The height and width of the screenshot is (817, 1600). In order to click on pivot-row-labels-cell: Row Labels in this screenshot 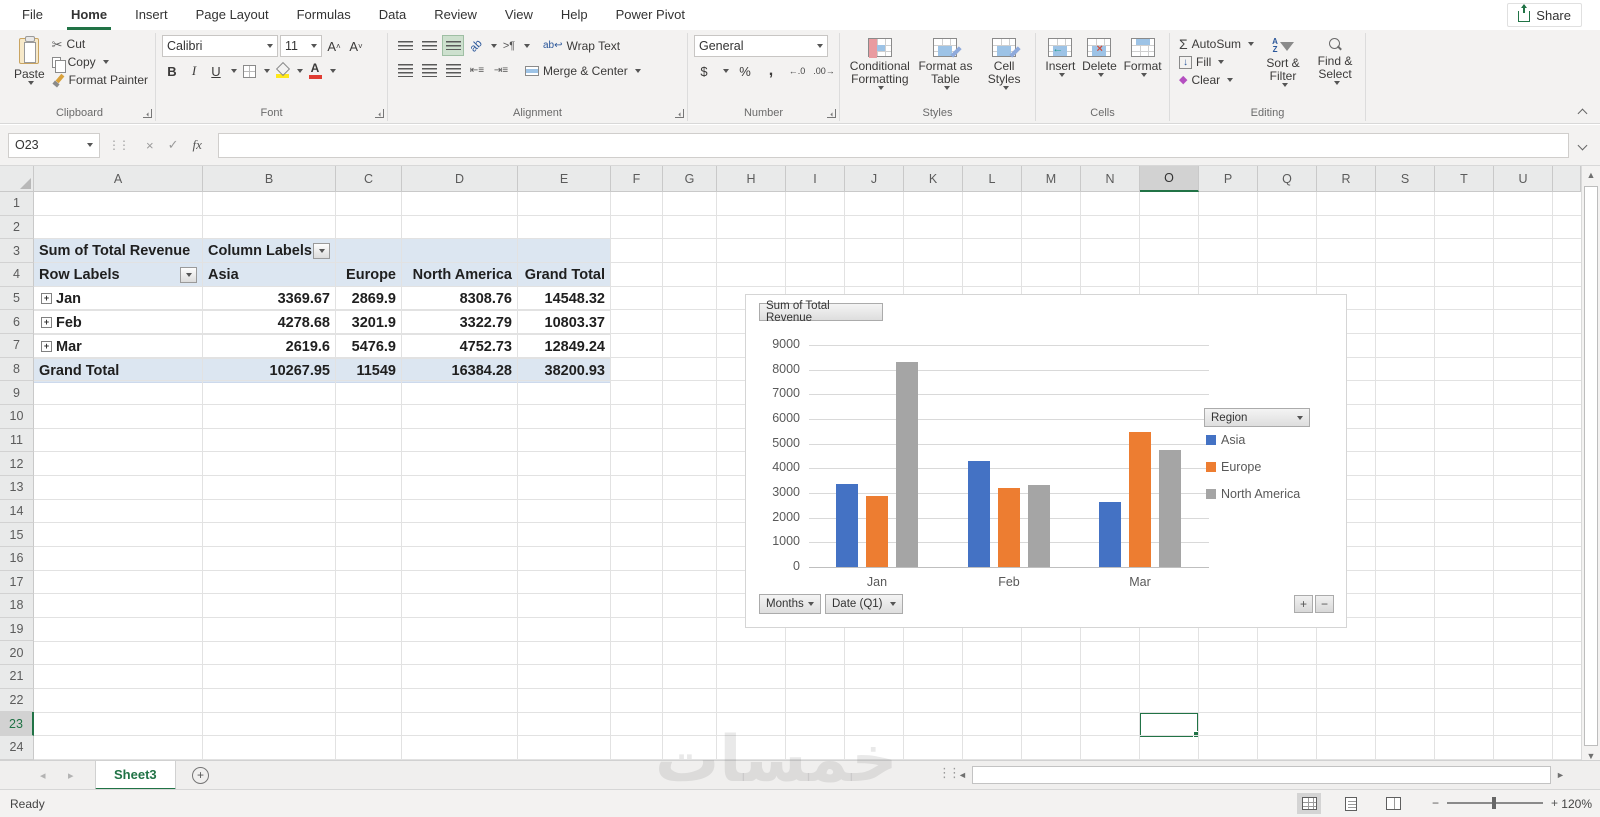, I will do `click(118, 275)`.